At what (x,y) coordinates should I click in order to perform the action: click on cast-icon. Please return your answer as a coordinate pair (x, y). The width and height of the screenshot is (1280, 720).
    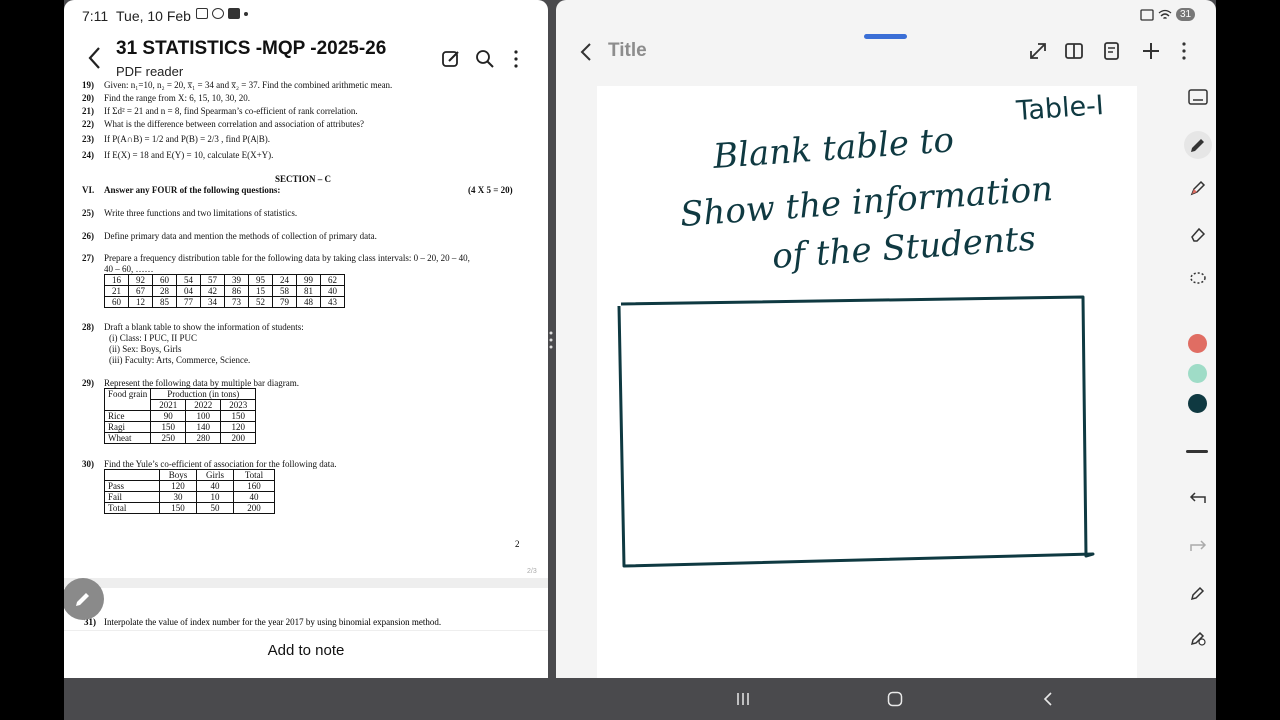
    Looking at the image, I should click on (1147, 14).